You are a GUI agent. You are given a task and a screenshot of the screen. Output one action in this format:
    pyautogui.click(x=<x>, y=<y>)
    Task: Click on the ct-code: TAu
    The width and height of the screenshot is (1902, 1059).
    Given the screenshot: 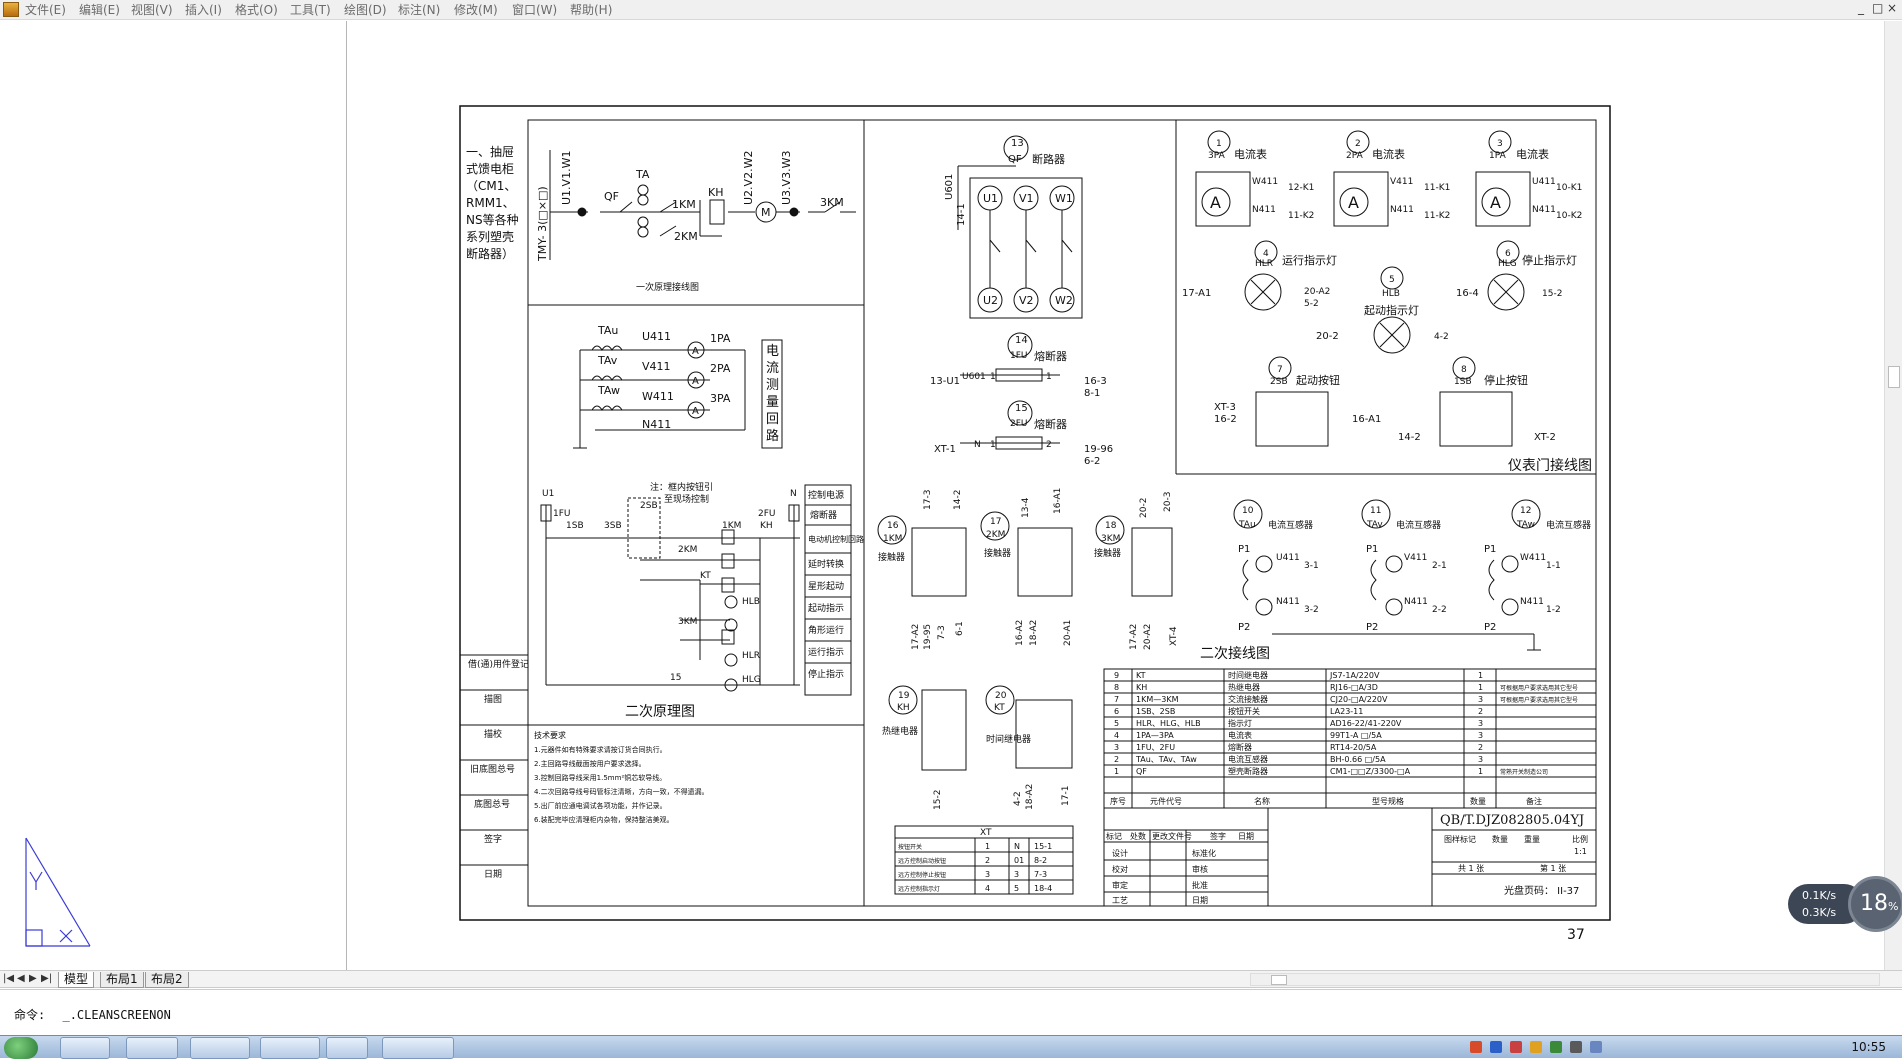 What is the action you would take?
    pyautogui.click(x=1247, y=525)
    